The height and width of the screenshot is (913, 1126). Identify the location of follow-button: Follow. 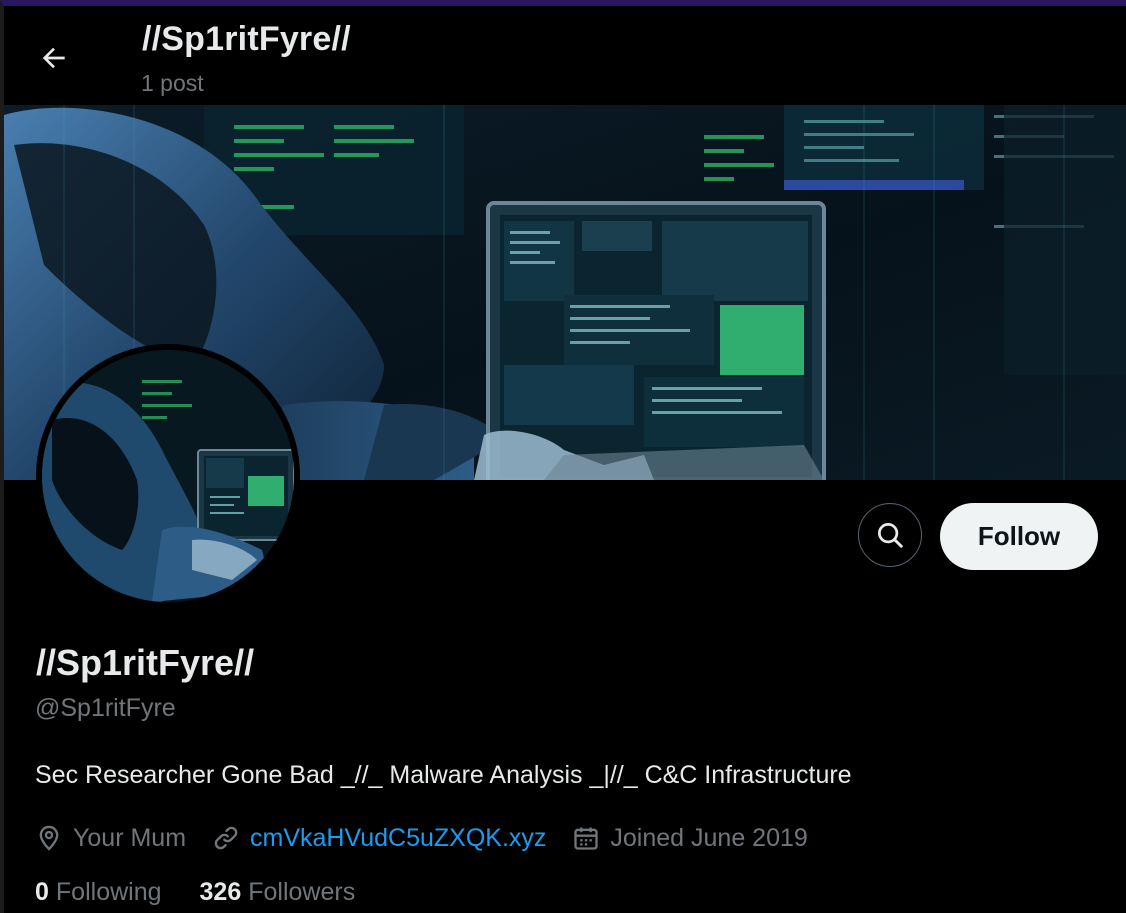
(1019, 536).